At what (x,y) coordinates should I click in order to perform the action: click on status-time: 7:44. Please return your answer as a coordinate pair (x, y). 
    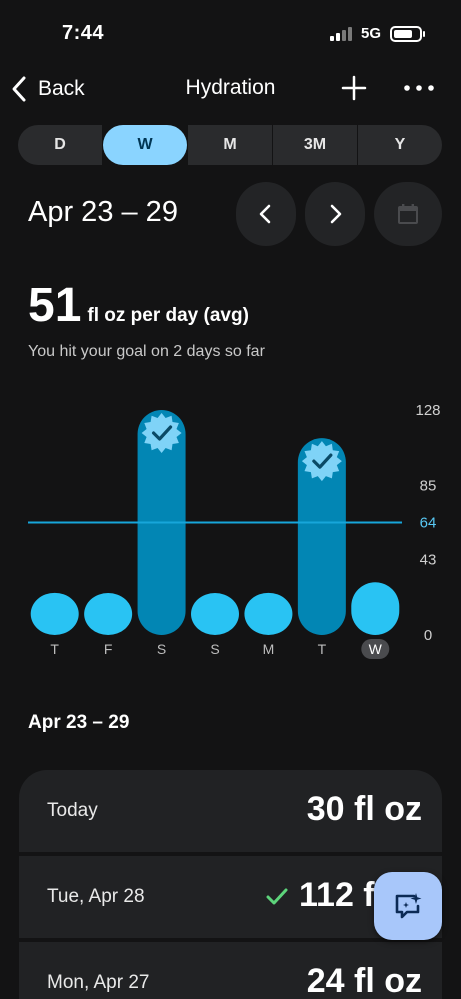
    Looking at the image, I should click on (83, 33).